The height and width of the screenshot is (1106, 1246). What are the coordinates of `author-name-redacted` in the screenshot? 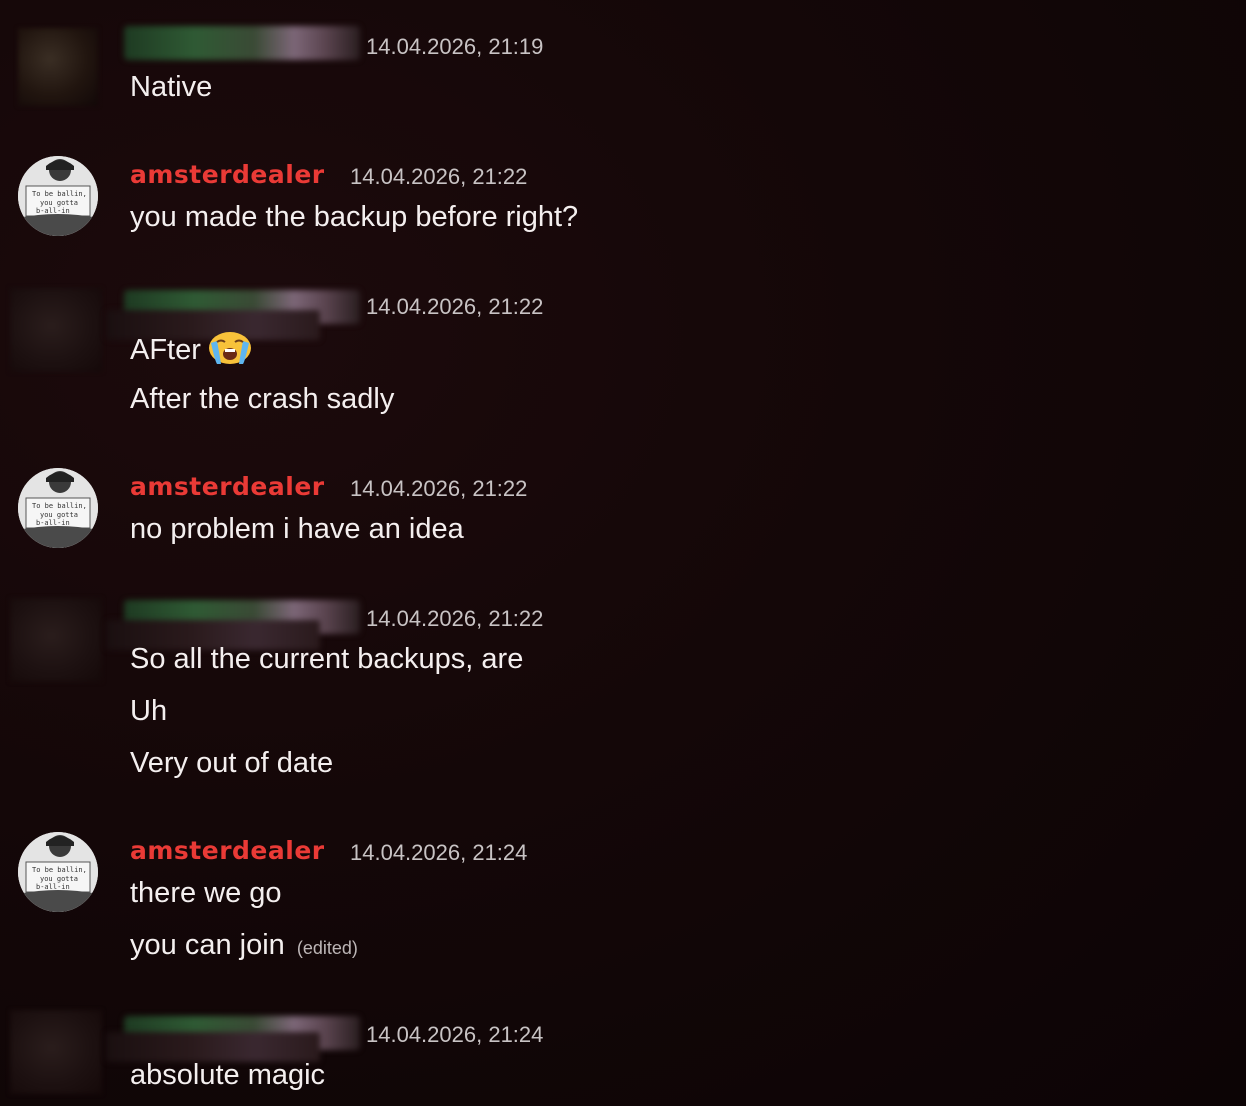 It's located at (242, 43).